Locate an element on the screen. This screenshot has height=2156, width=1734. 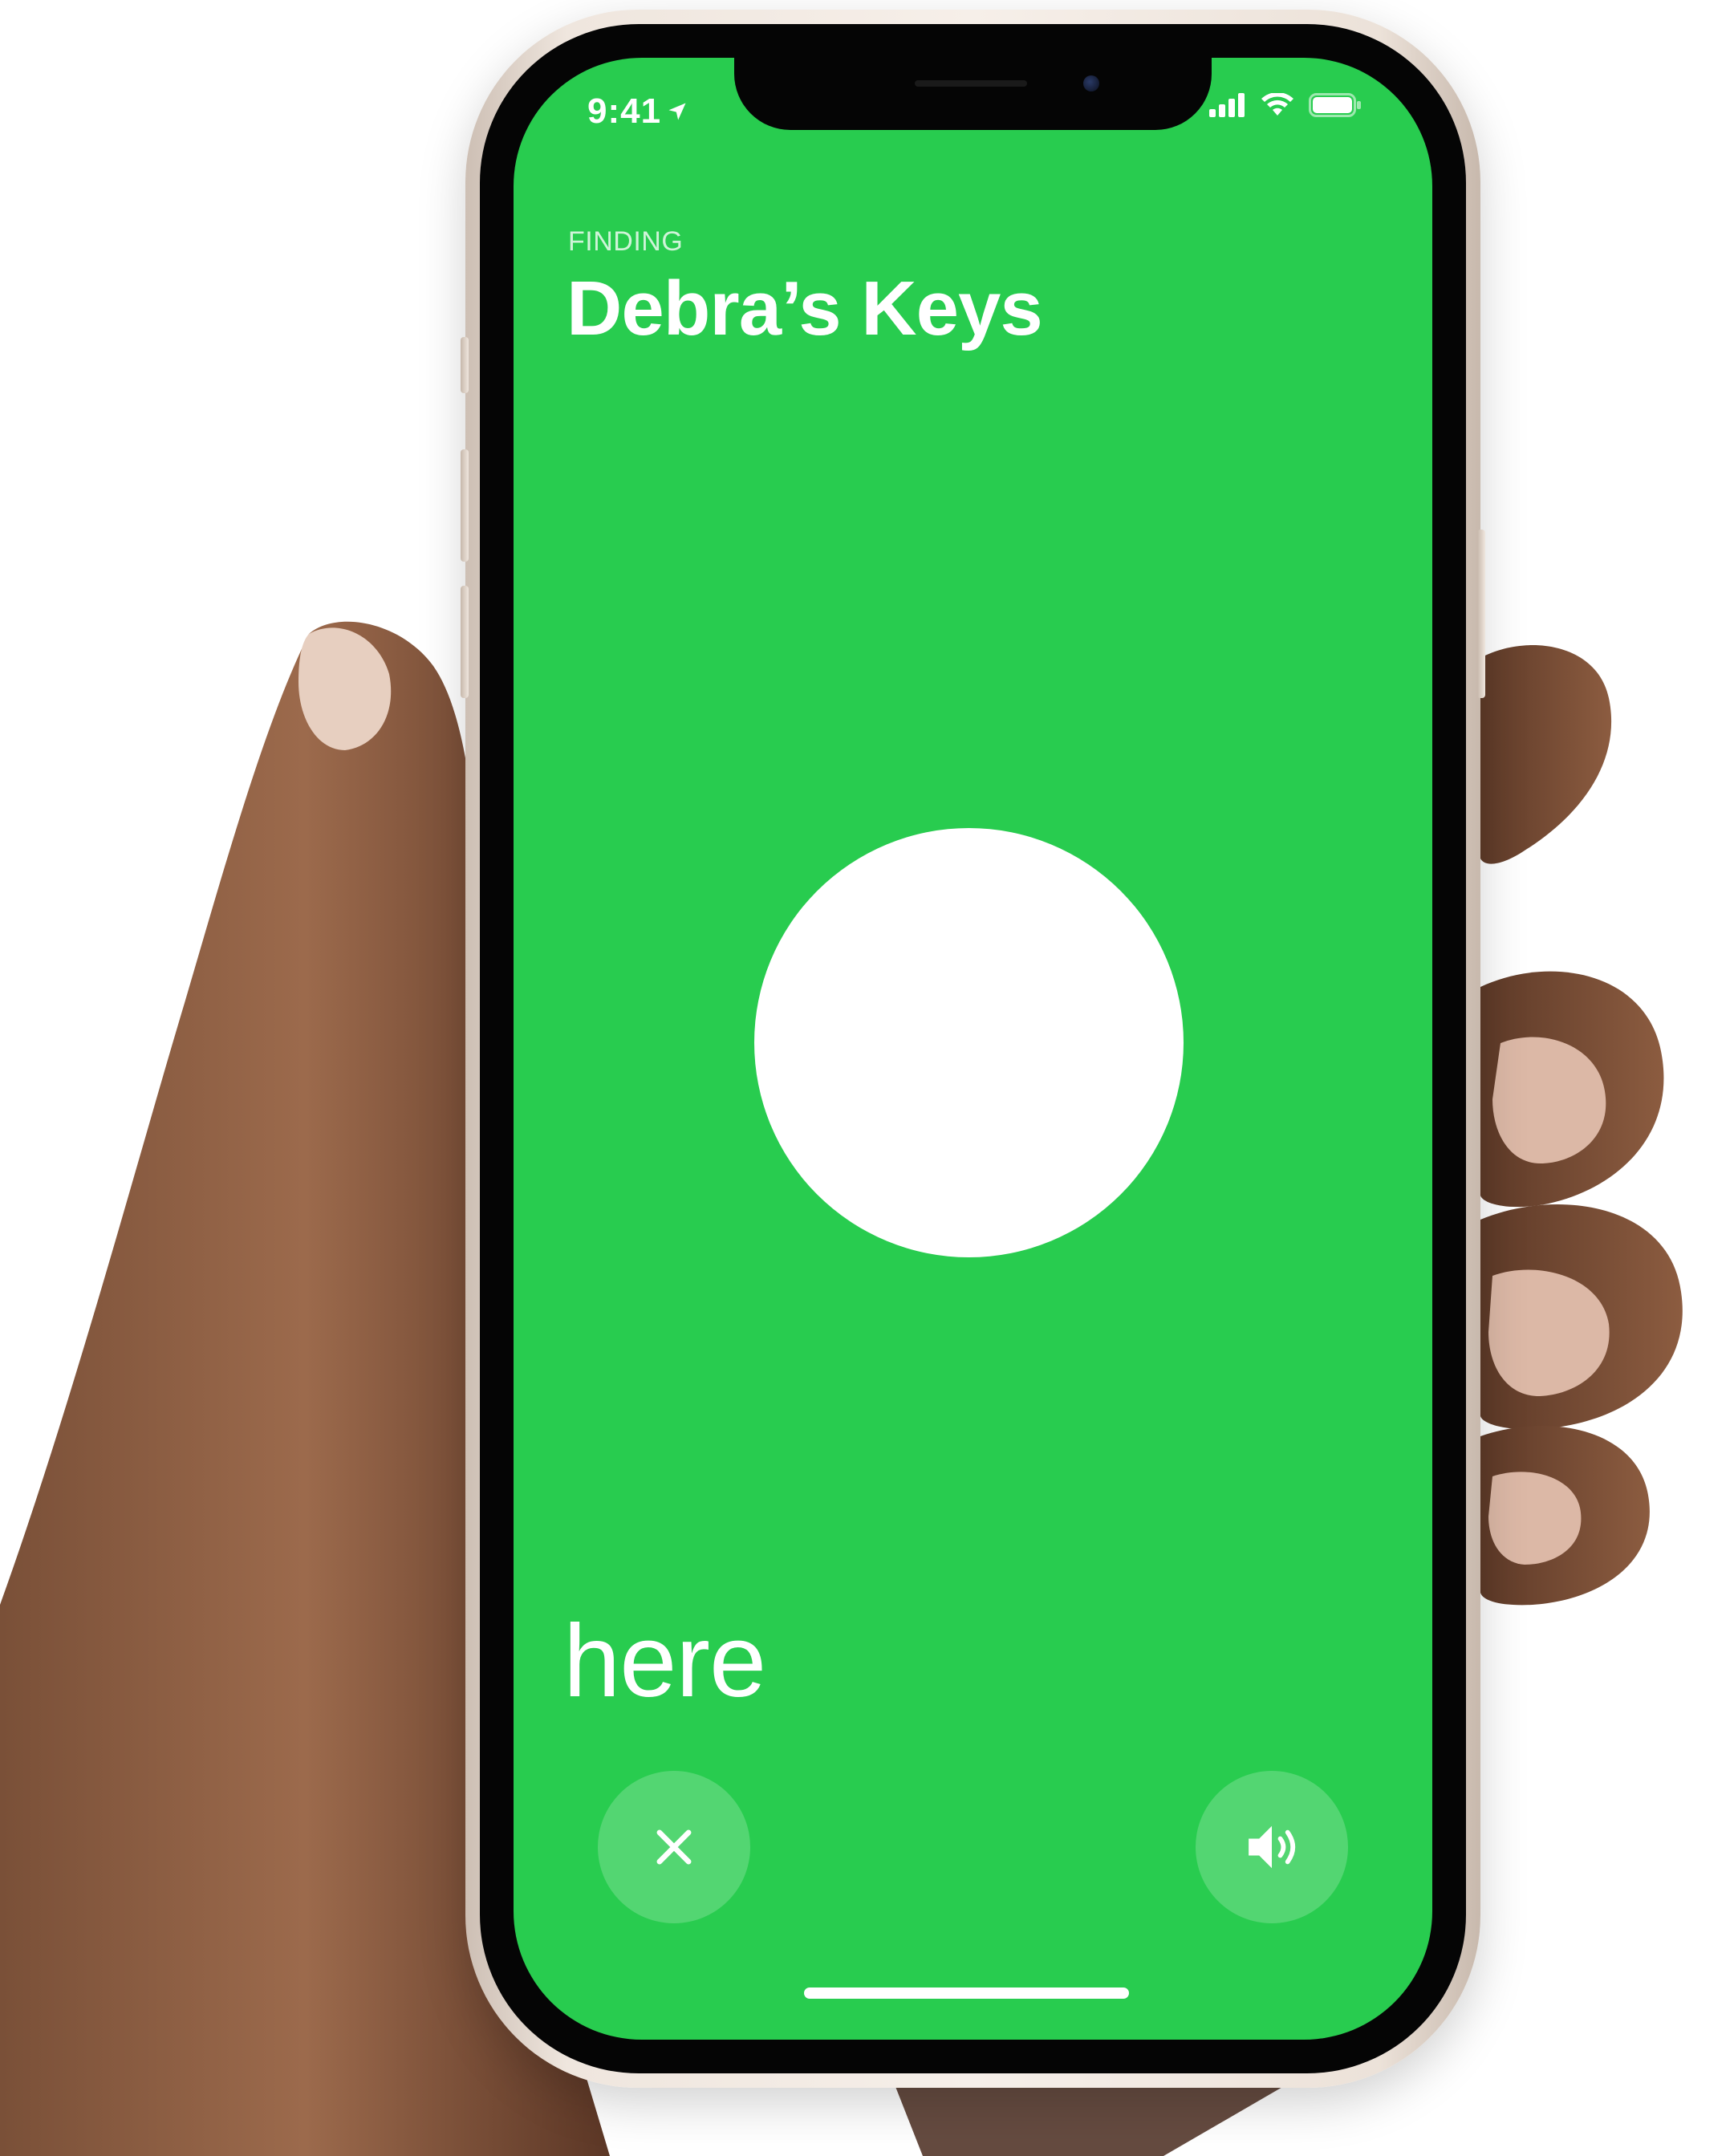
volume-up-button is located at coordinates (465, 505).